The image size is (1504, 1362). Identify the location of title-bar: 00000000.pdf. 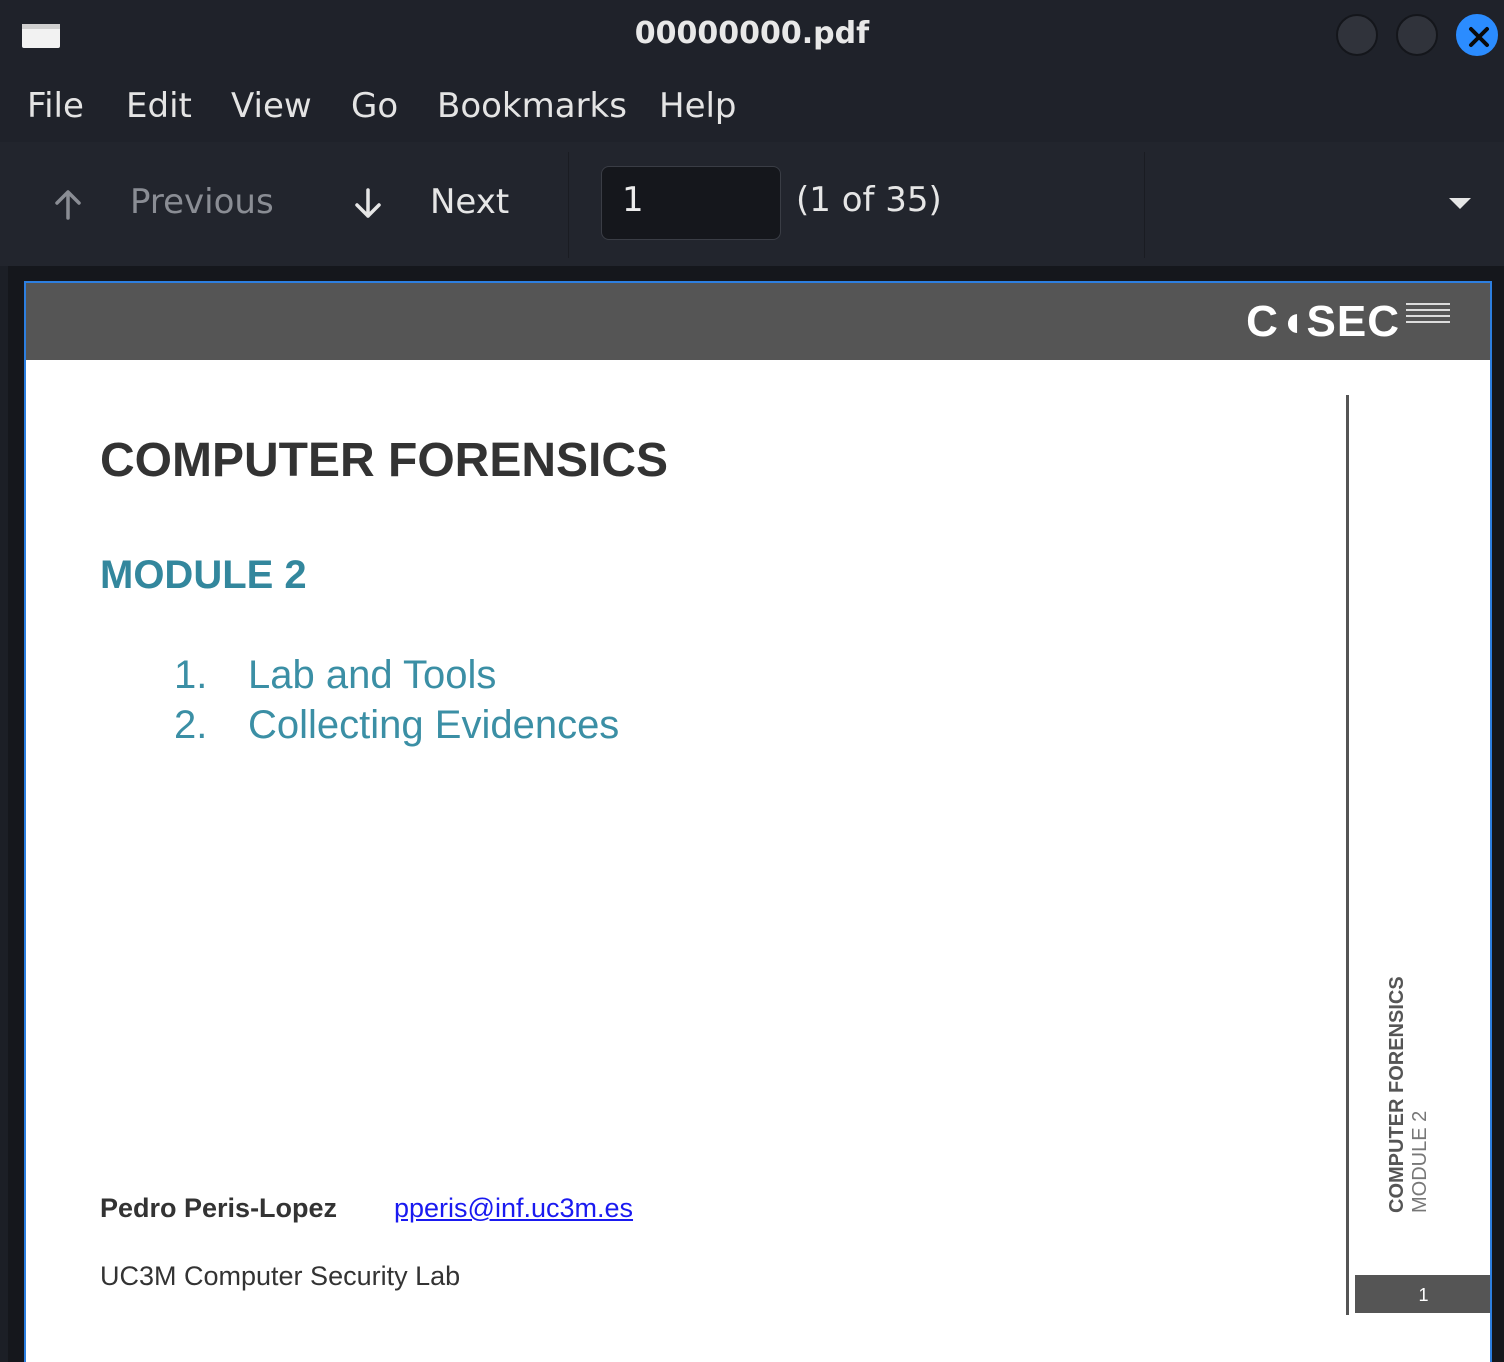
(752, 36).